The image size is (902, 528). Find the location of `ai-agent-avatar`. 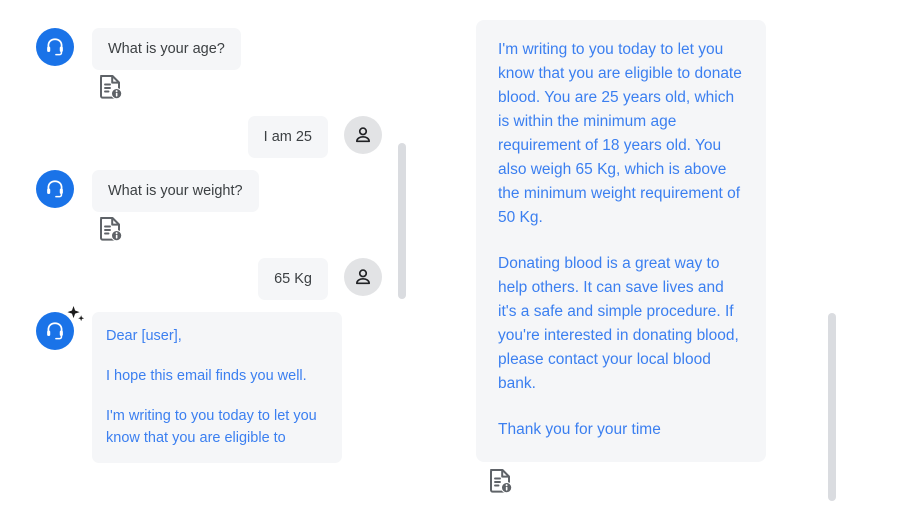

ai-agent-avatar is located at coordinates (60, 328).